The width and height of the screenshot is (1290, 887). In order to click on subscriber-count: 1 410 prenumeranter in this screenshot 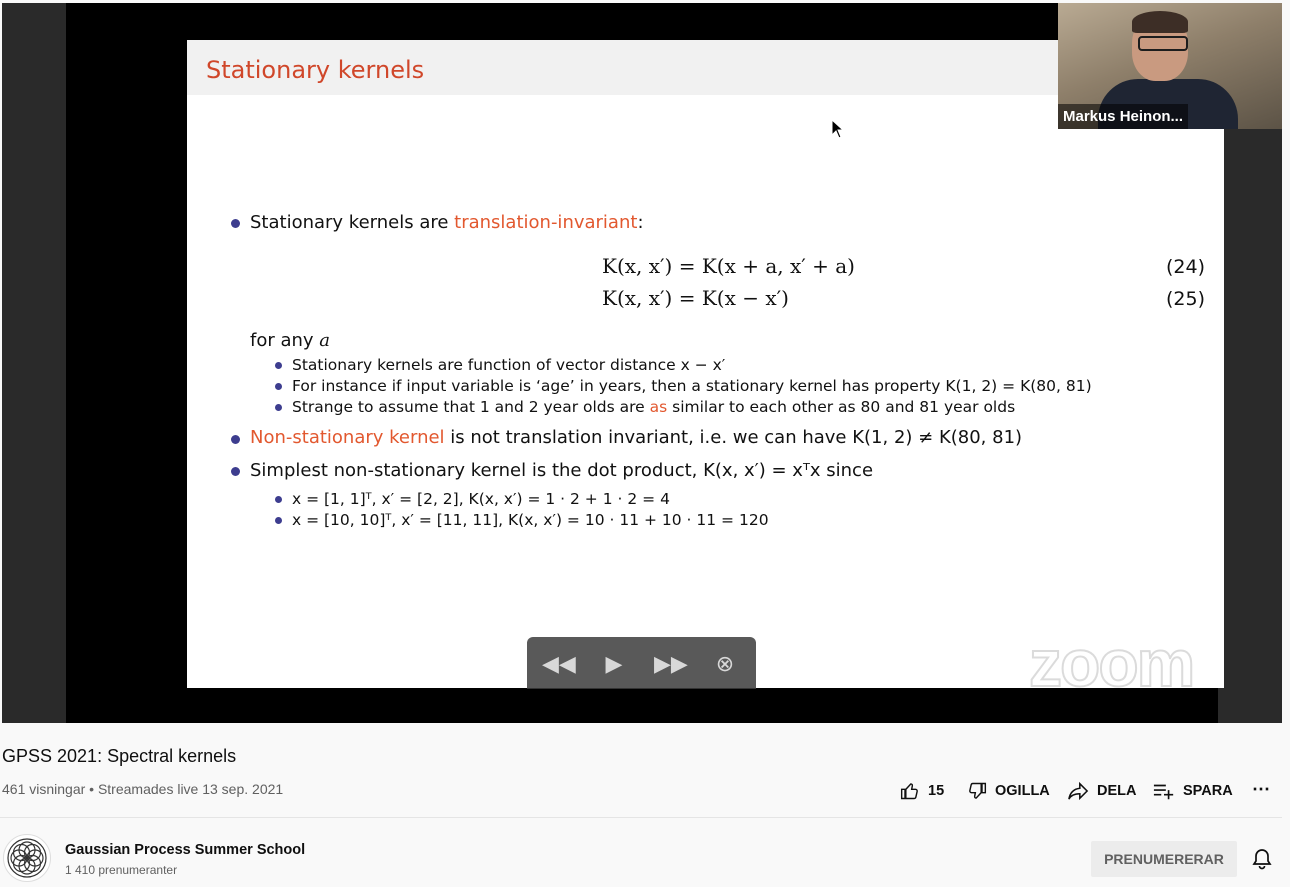, I will do `click(121, 870)`.